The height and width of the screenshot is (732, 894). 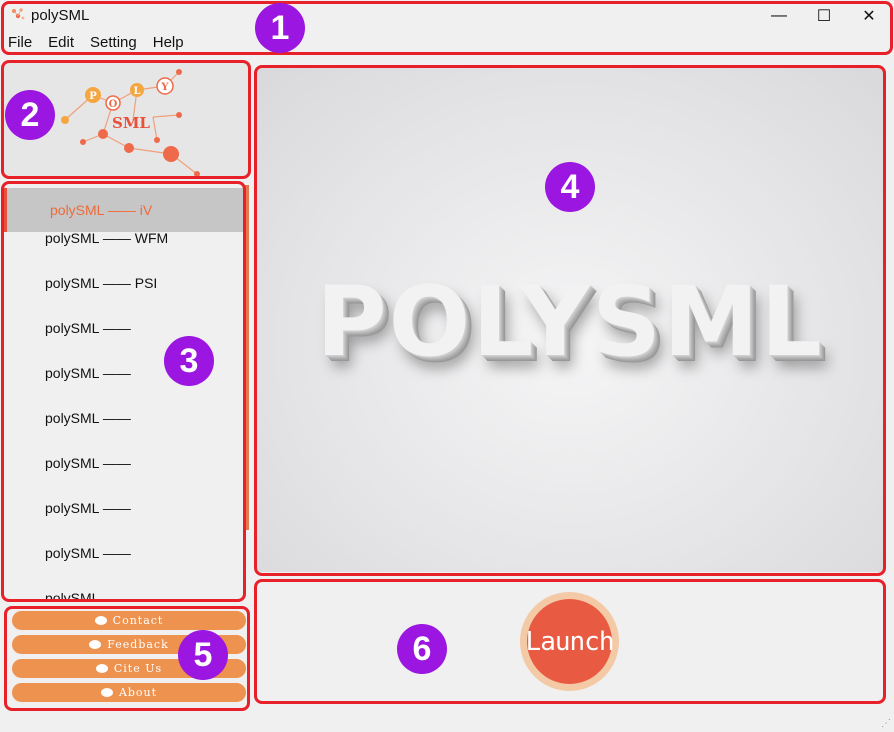 What do you see at coordinates (138, 692) in the screenshot?
I see `about-label: About` at bounding box center [138, 692].